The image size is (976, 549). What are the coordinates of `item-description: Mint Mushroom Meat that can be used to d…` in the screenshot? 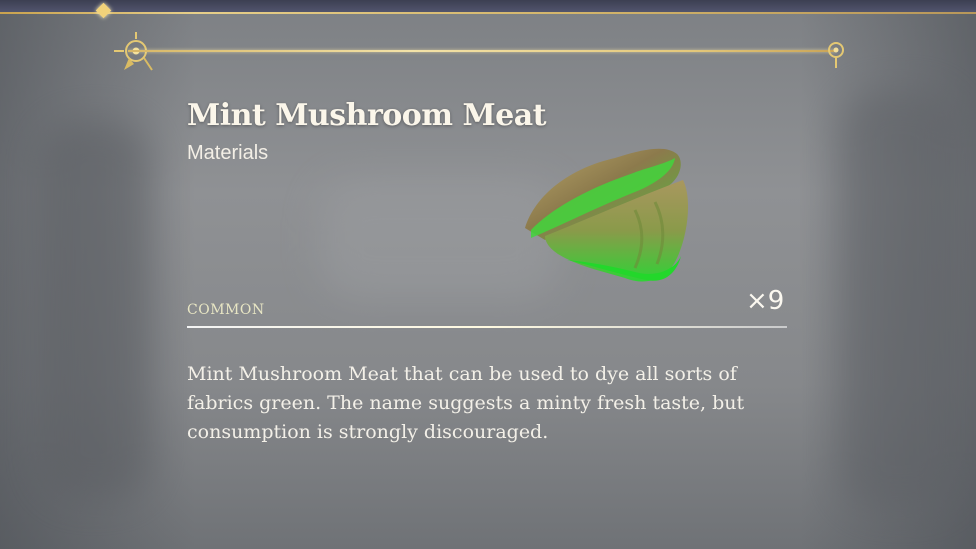 It's located at (466, 403).